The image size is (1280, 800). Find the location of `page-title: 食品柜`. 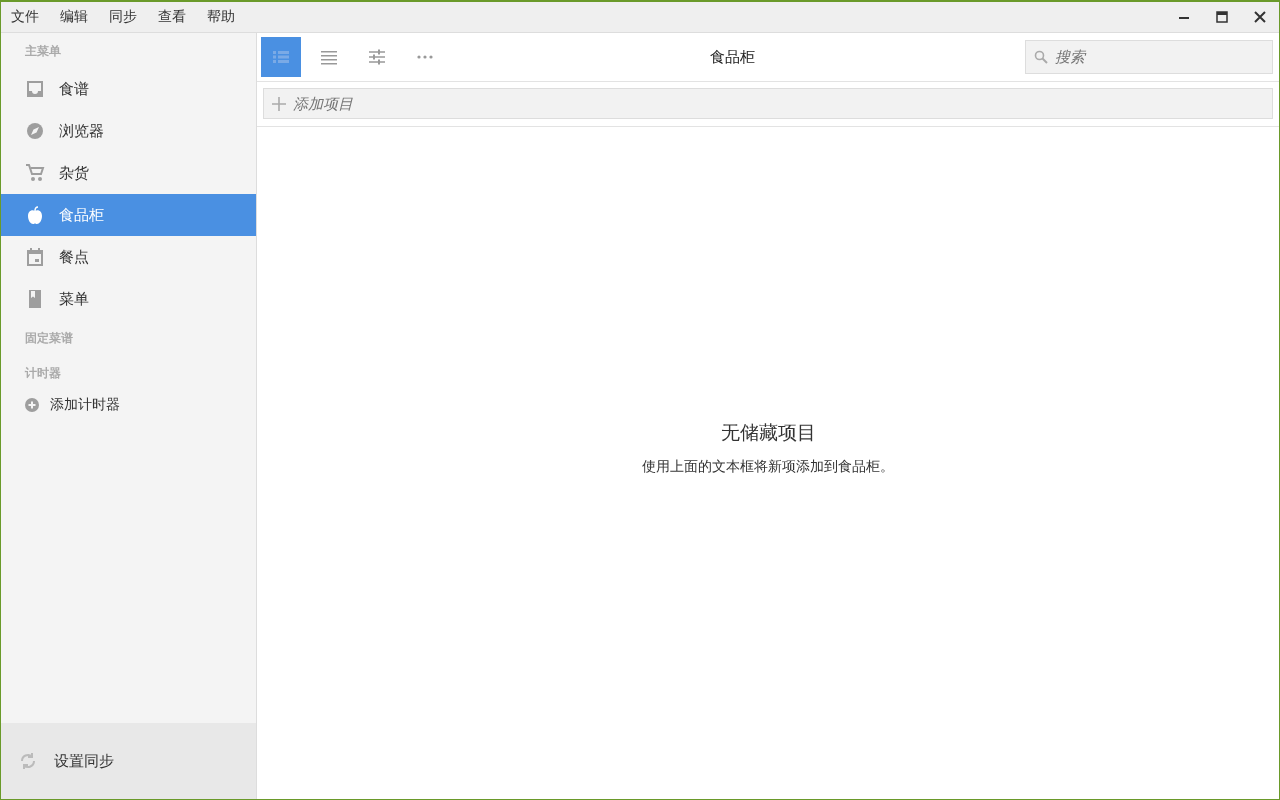

page-title: 食品柜 is located at coordinates (732, 57).